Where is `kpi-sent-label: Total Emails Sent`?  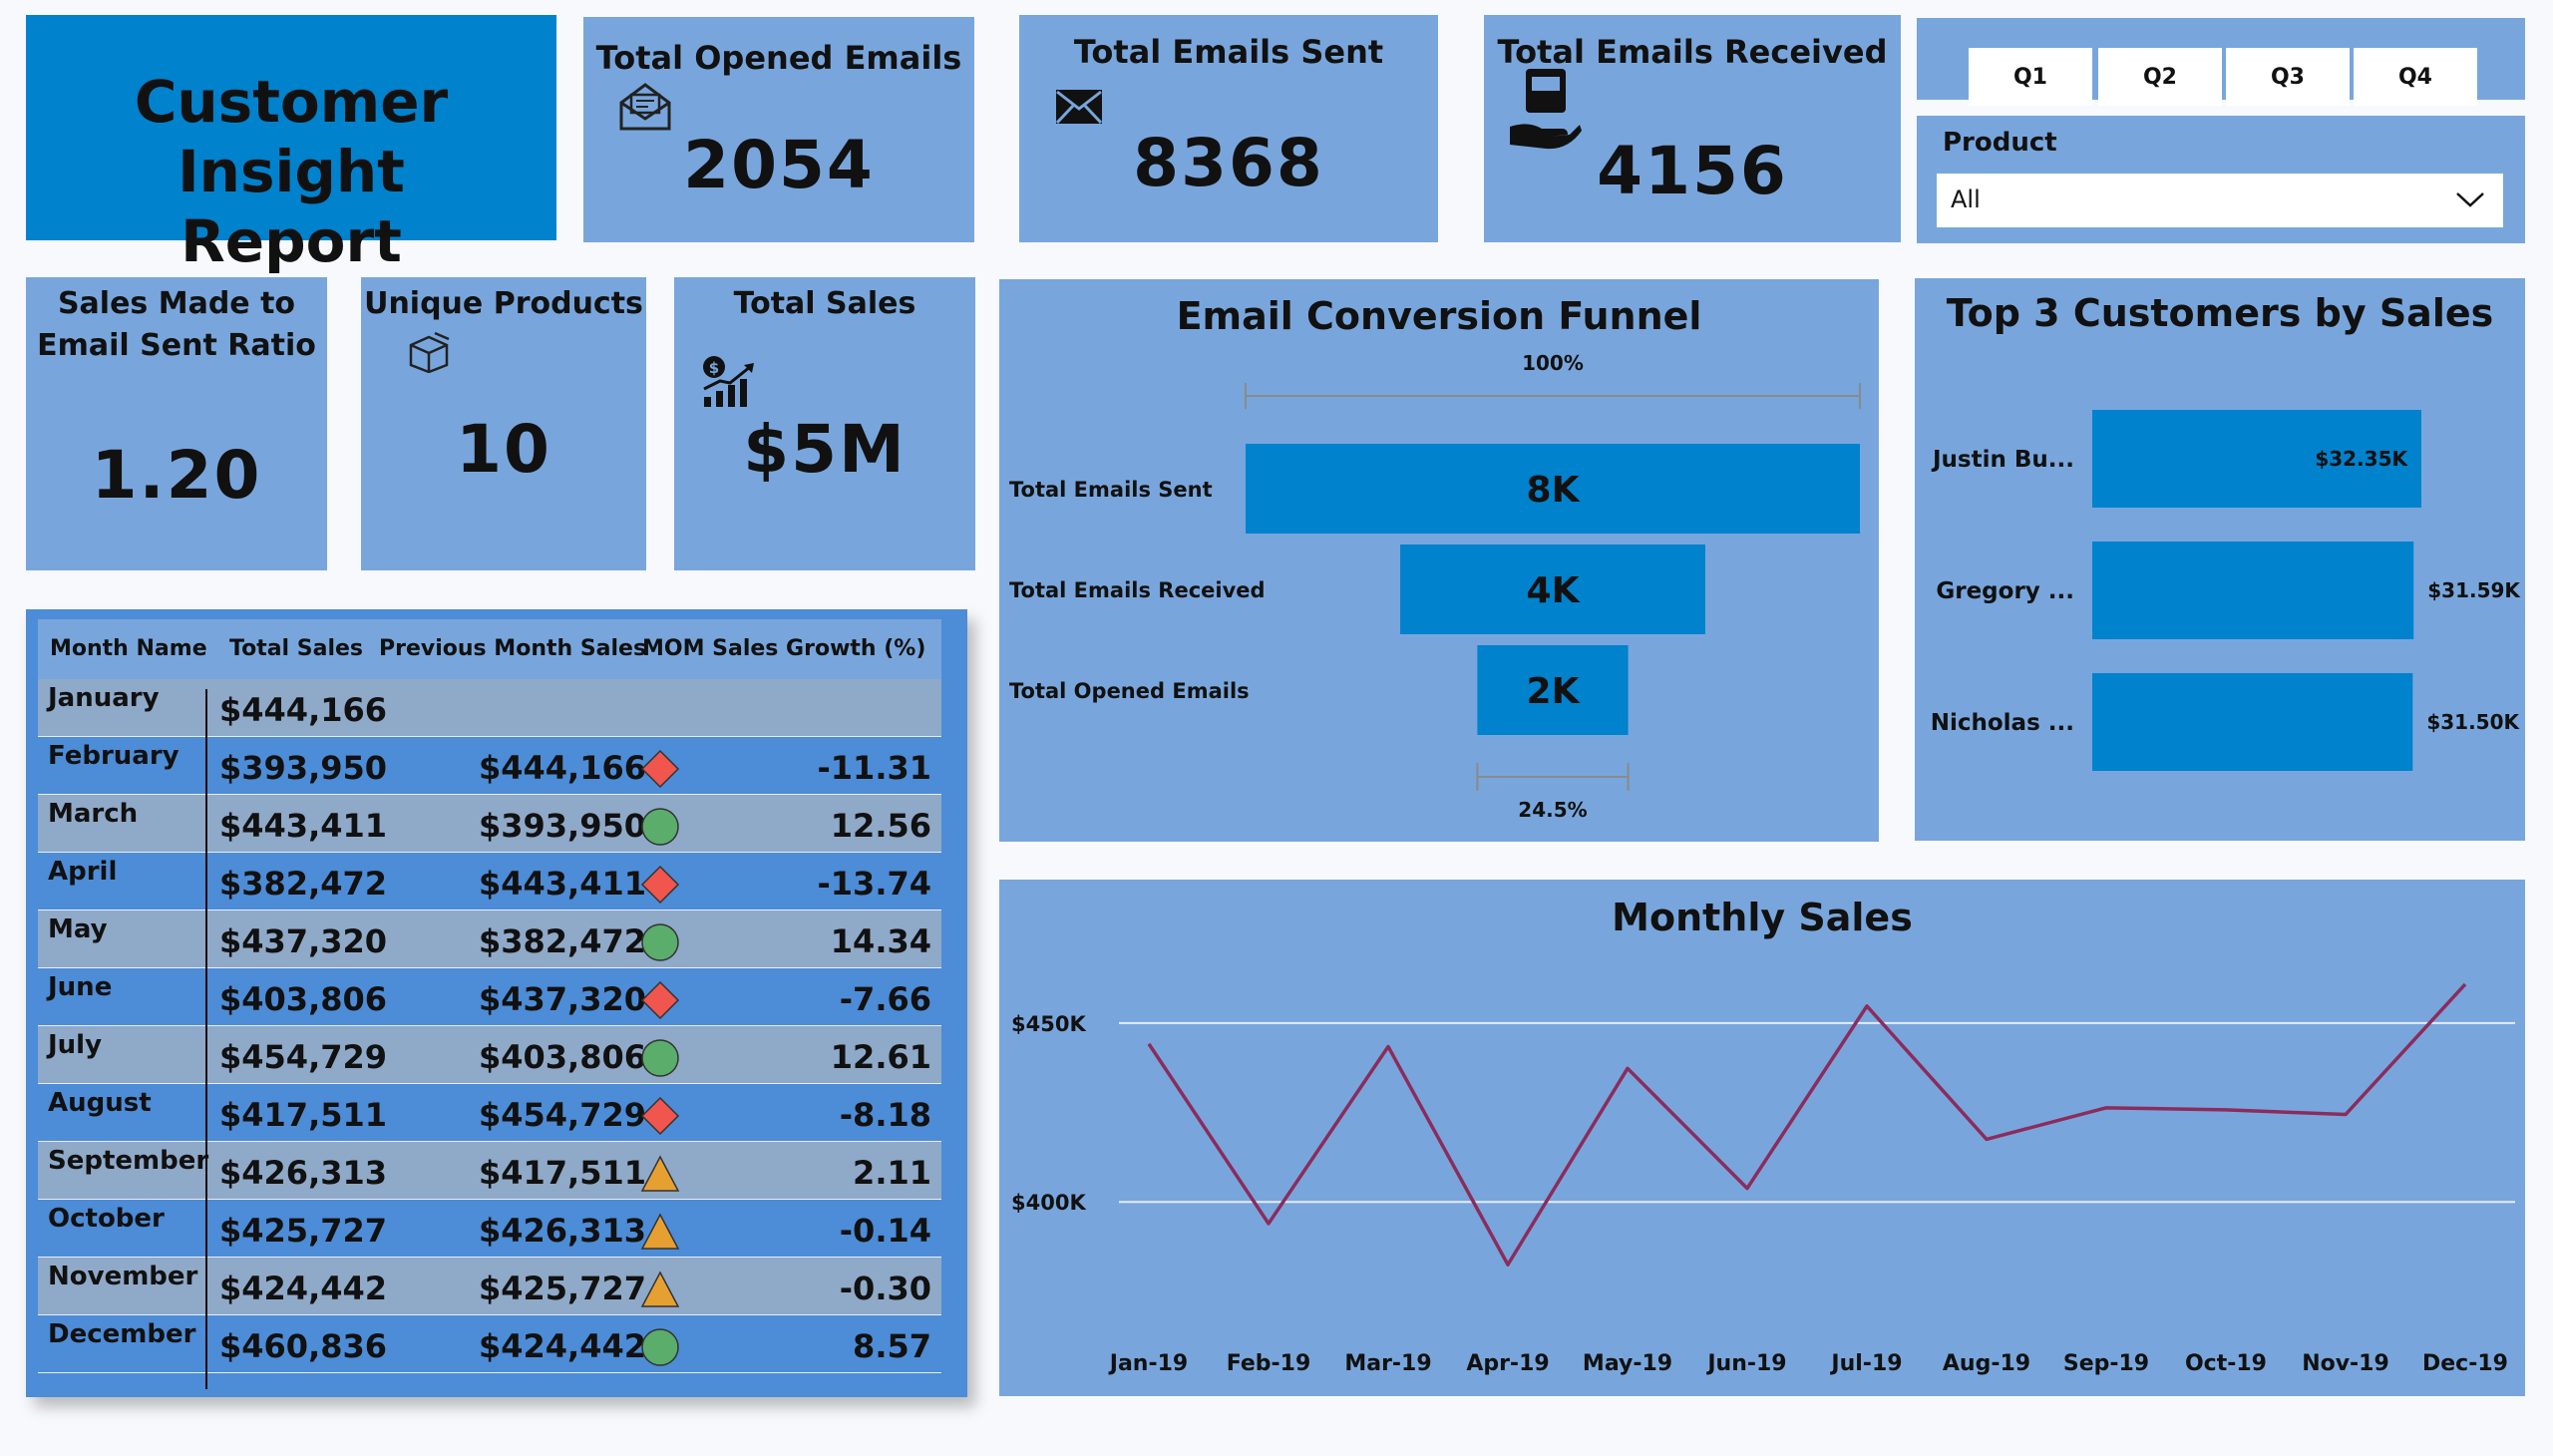 kpi-sent-label: Total Emails Sent is located at coordinates (1228, 52).